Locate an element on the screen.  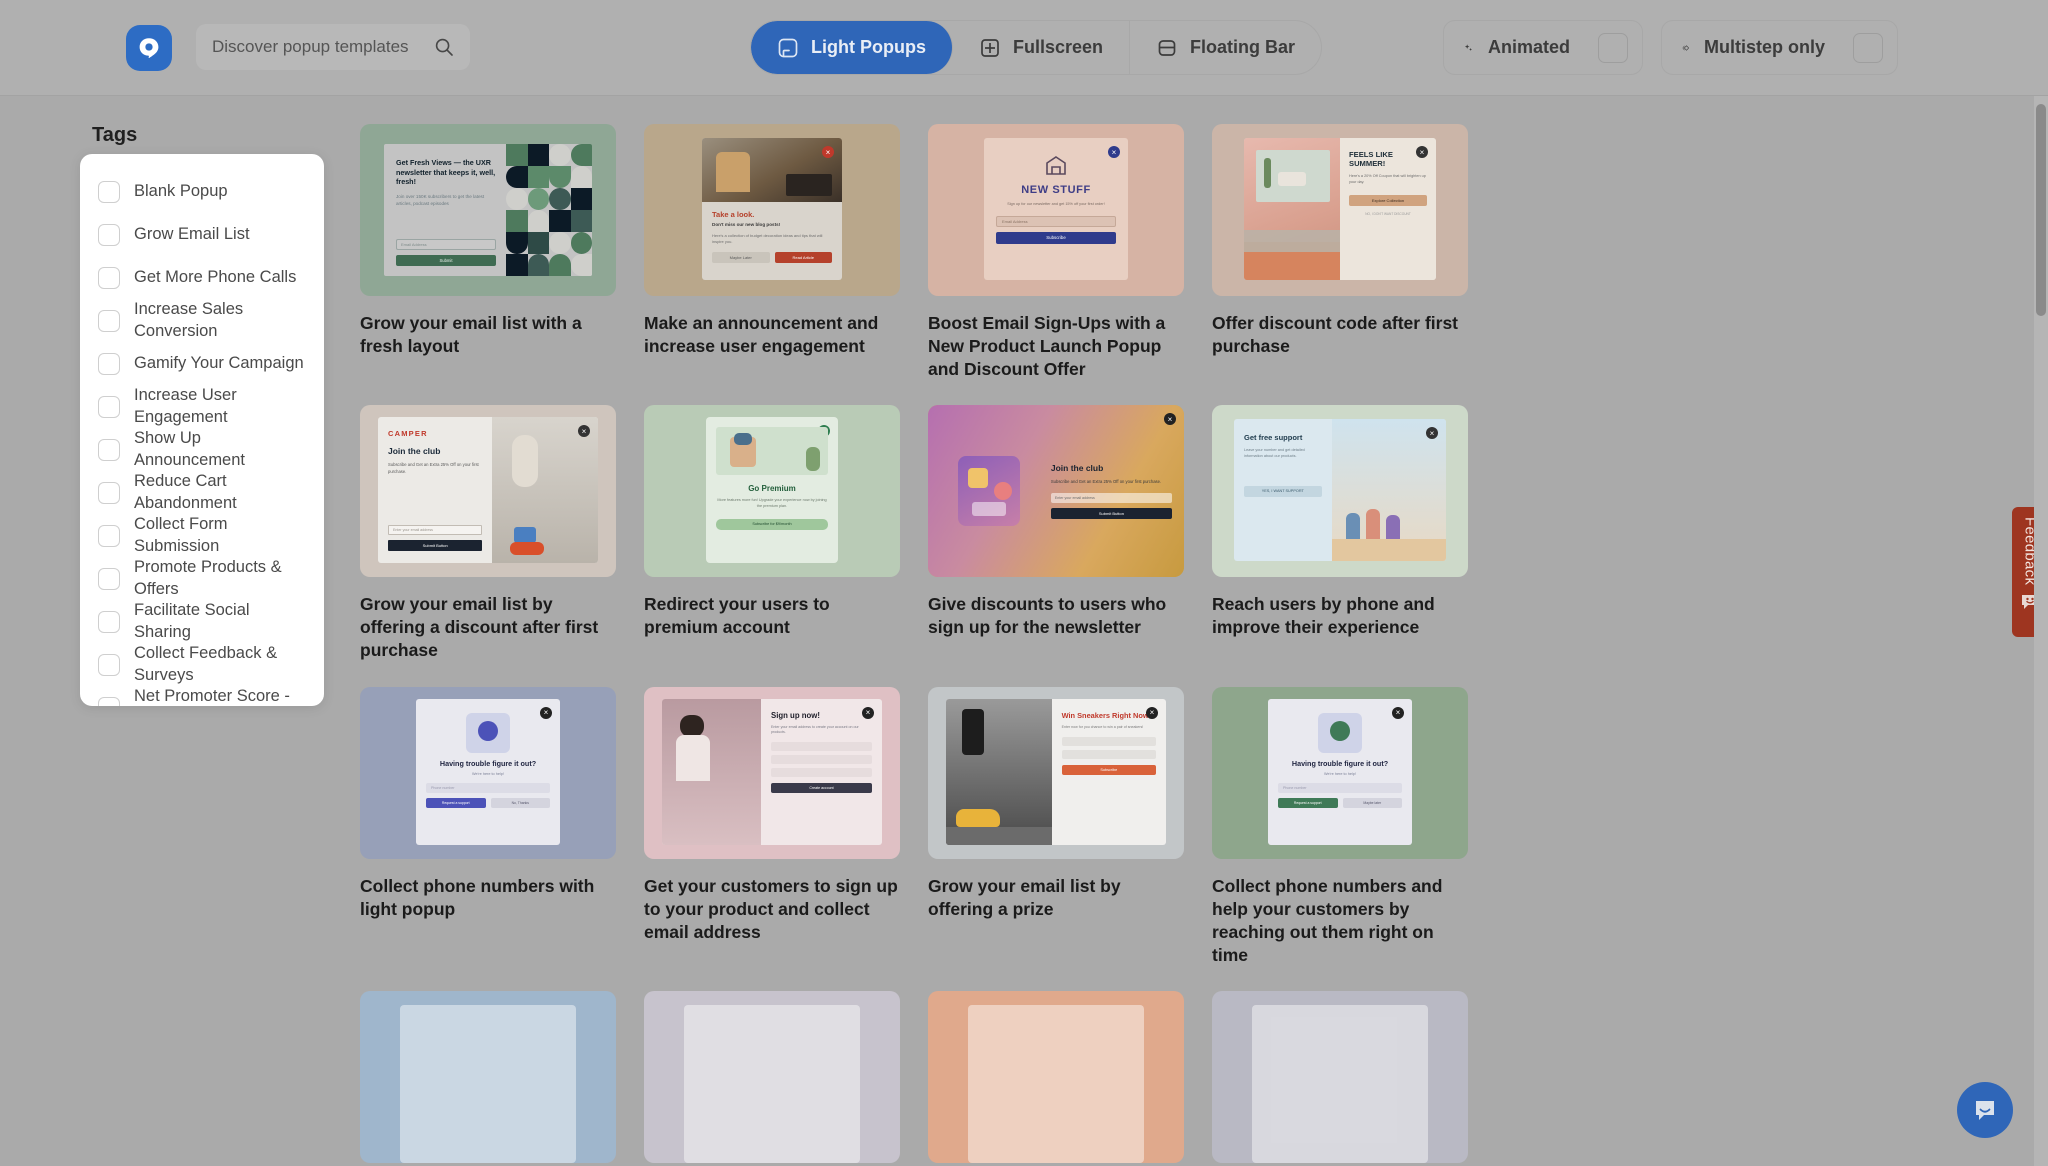
tab-fullscreen: Fullscreen is located at coordinates (1042, 47).